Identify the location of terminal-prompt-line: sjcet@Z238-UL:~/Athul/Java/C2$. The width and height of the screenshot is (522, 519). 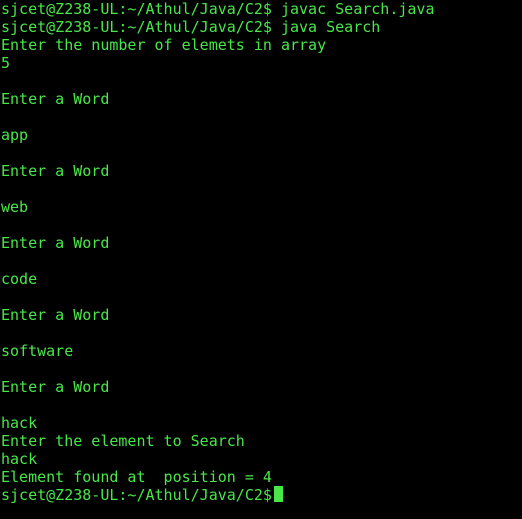
(261, 495).